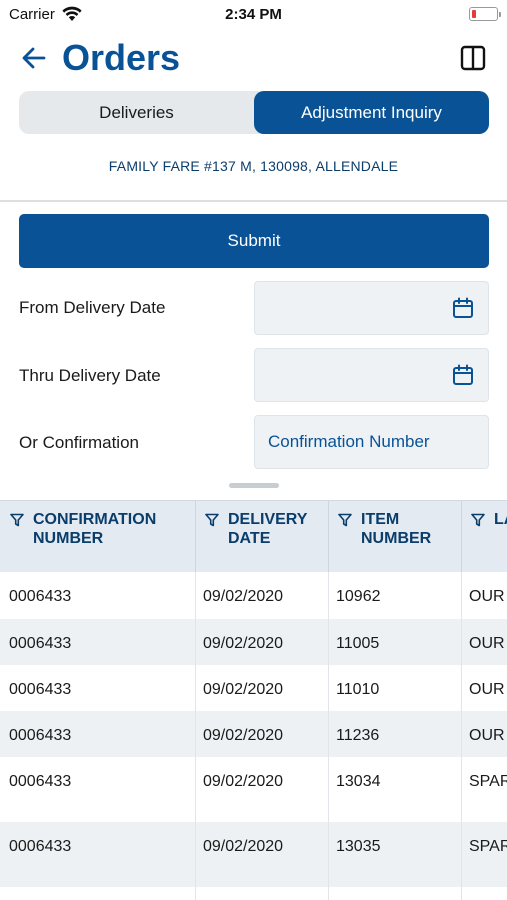 This screenshot has width=507, height=900. I want to click on table-row: 0006433 09/02/2020 11010 OUR, so click(253, 688).